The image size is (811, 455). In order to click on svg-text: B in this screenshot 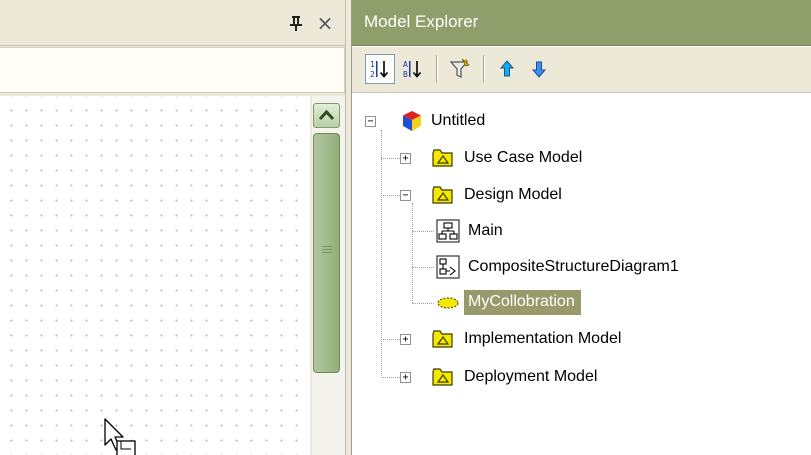, I will do `click(405, 74)`.